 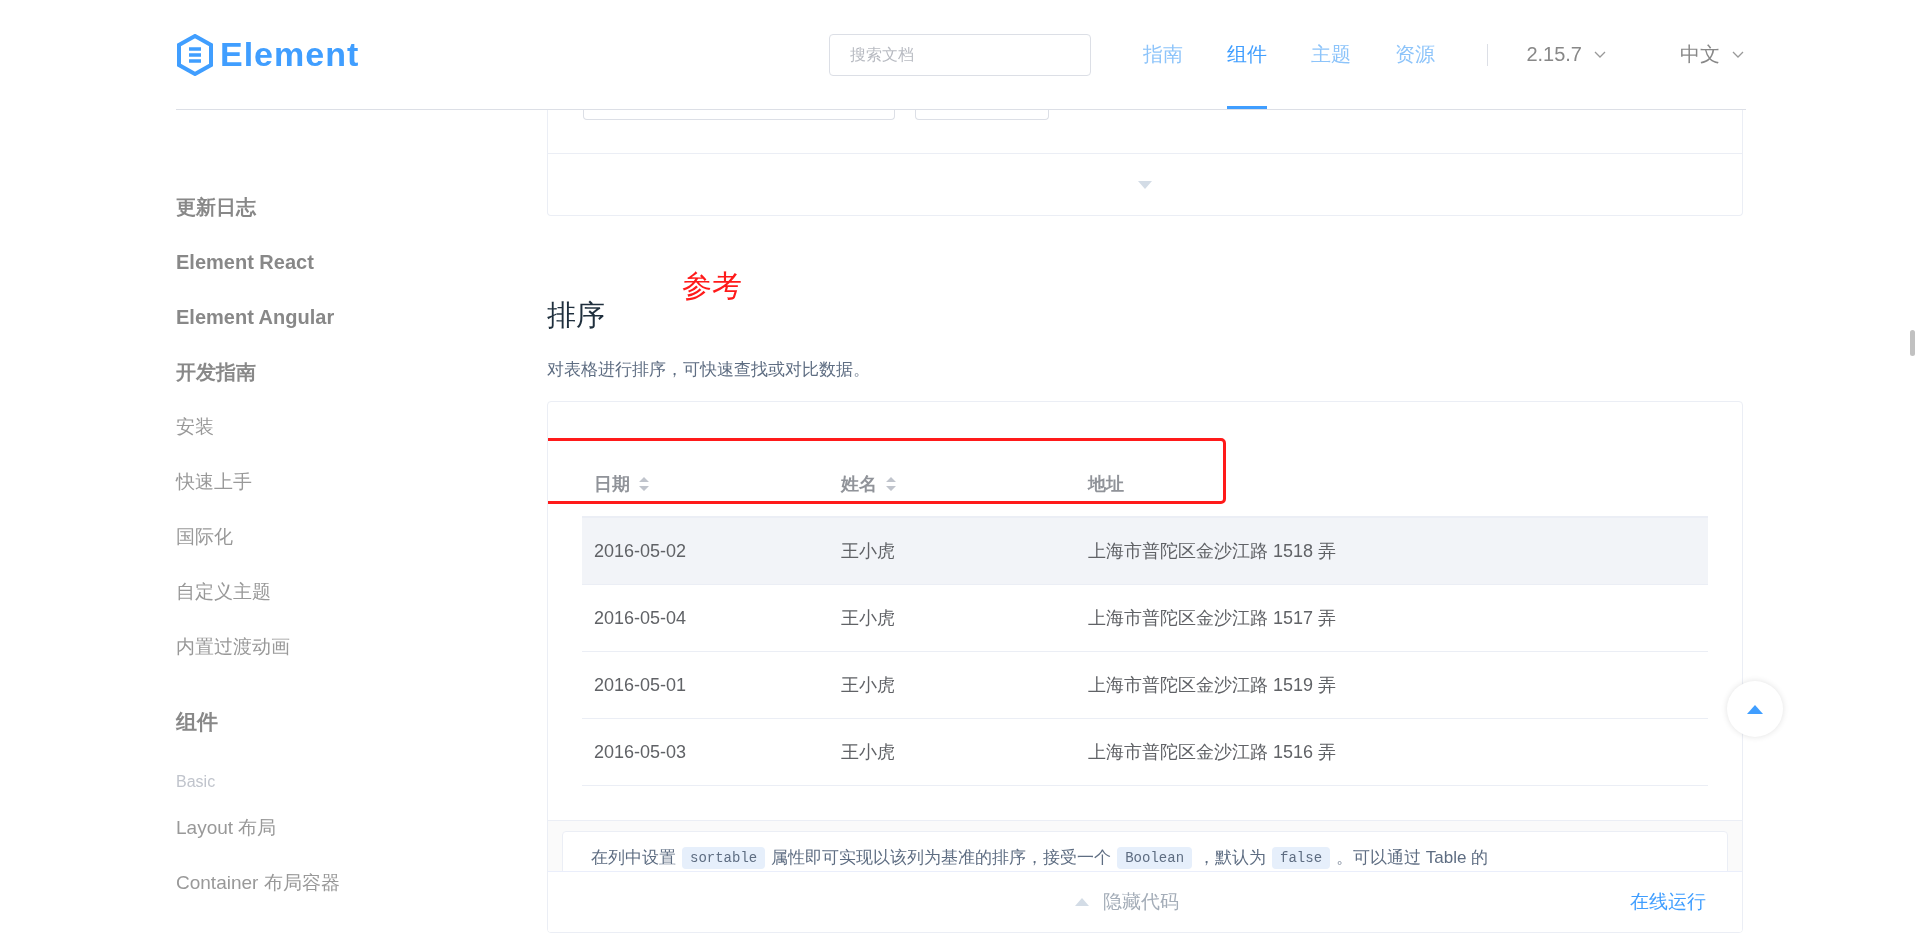 What do you see at coordinates (223, 604) in the screenshot?
I see `sidebar-item: 自定义主题` at bounding box center [223, 604].